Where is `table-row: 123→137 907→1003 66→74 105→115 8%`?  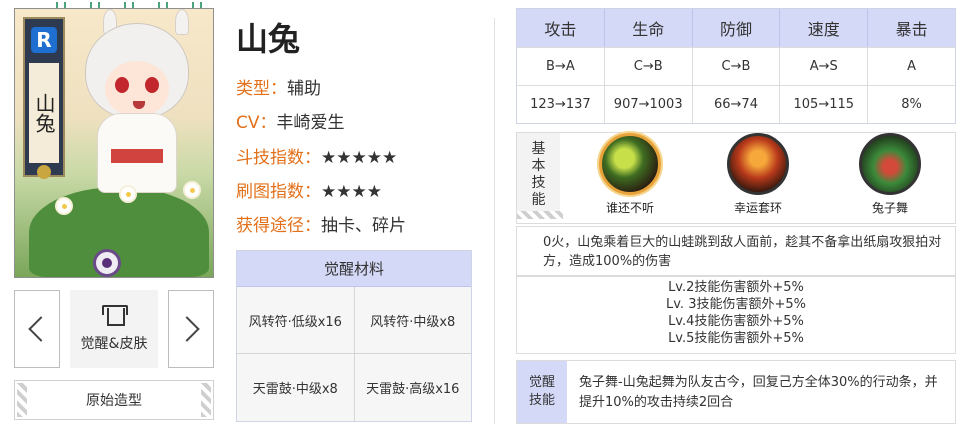 table-row: 123→137 907→1003 66→74 105→115 8% is located at coordinates (736, 104).